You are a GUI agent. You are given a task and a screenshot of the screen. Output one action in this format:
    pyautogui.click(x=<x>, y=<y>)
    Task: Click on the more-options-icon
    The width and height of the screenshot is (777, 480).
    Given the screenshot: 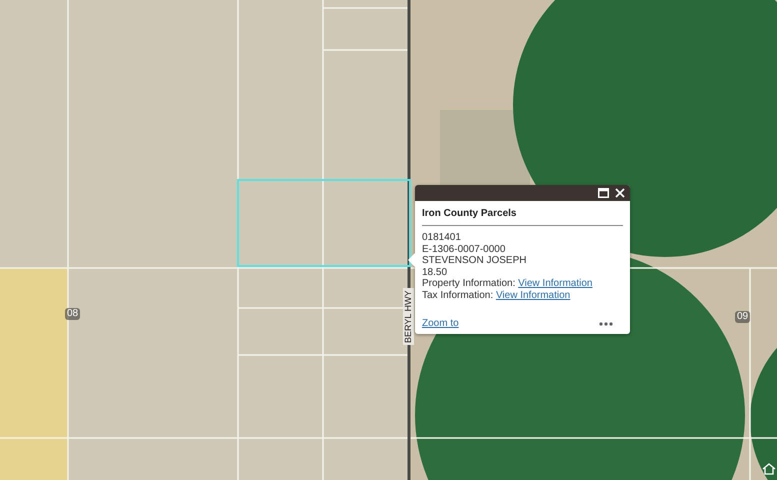 What is the action you would take?
    pyautogui.click(x=606, y=324)
    